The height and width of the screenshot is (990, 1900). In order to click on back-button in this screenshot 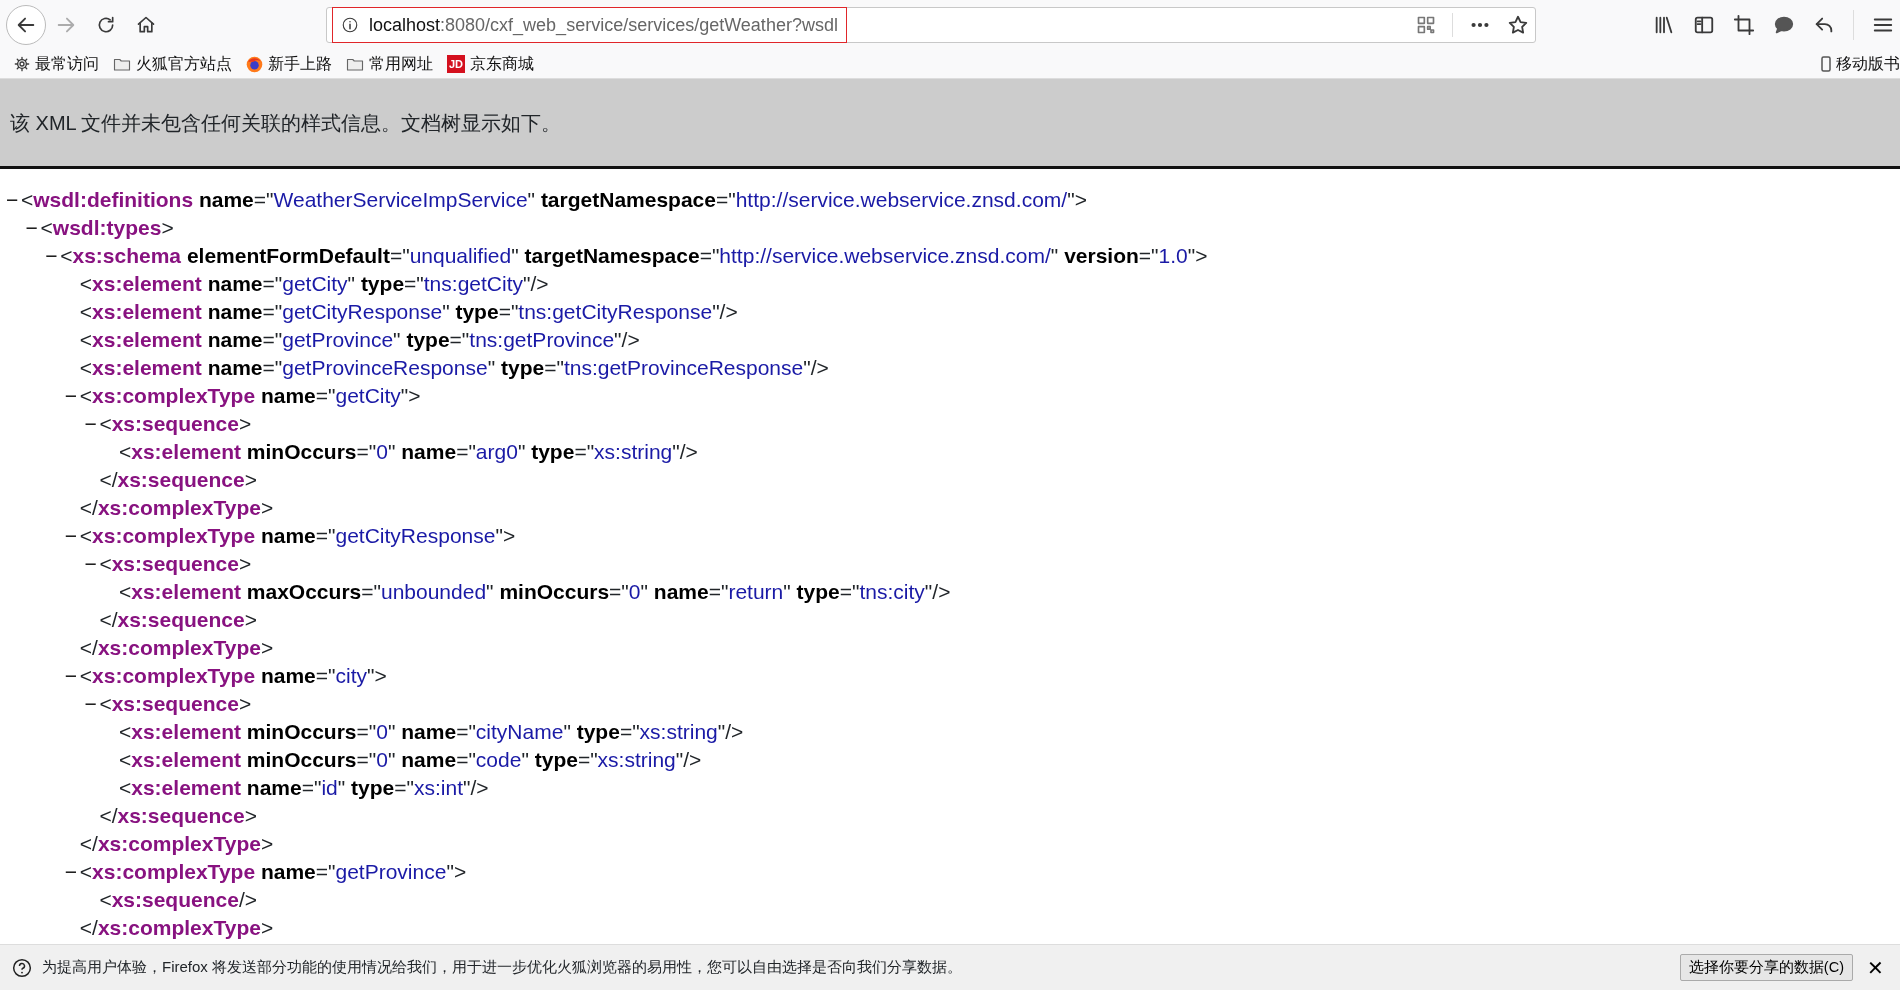, I will do `click(26, 25)`.